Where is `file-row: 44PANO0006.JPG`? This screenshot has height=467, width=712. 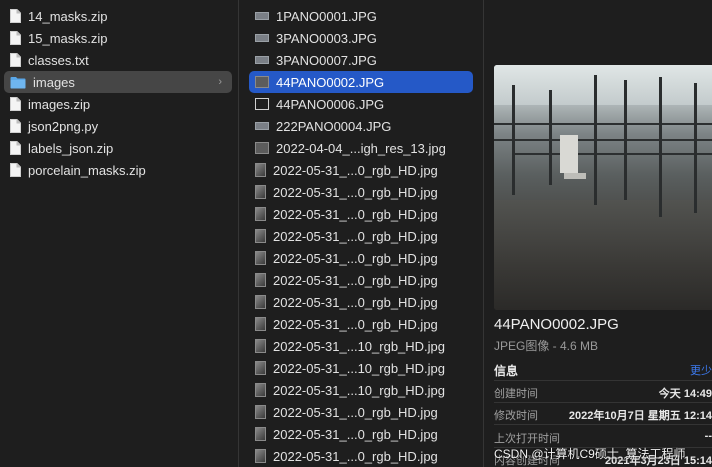 file-row: 44PANO0006.JPG is located at coordinates (361, 104).